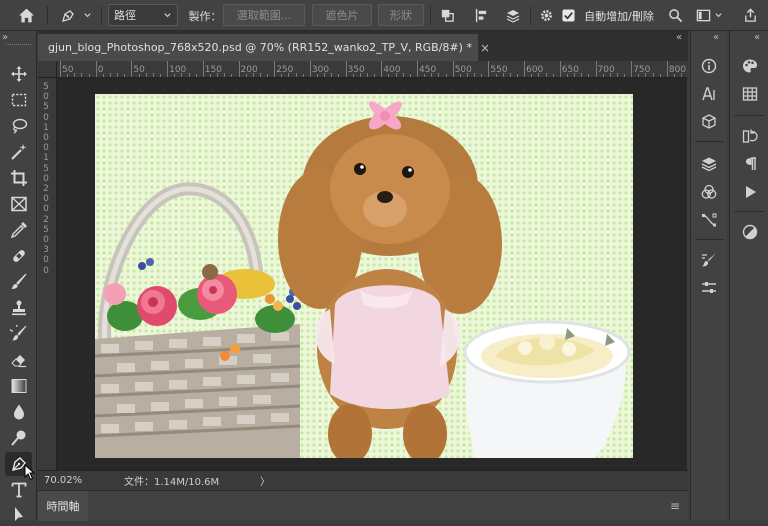  I want to click on timeline-tab: 時間軸, so click(63, 506).